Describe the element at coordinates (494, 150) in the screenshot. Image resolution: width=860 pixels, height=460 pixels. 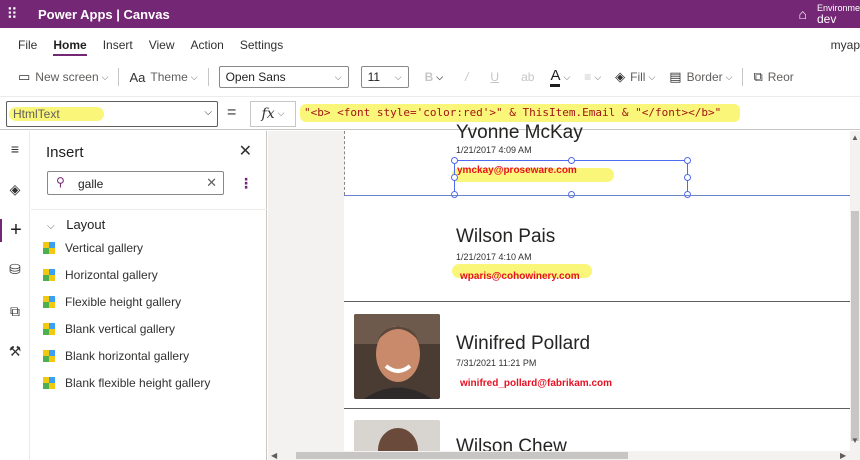
I see `gallery-row-date: 1/21/2017 4:09 AM` at that location.